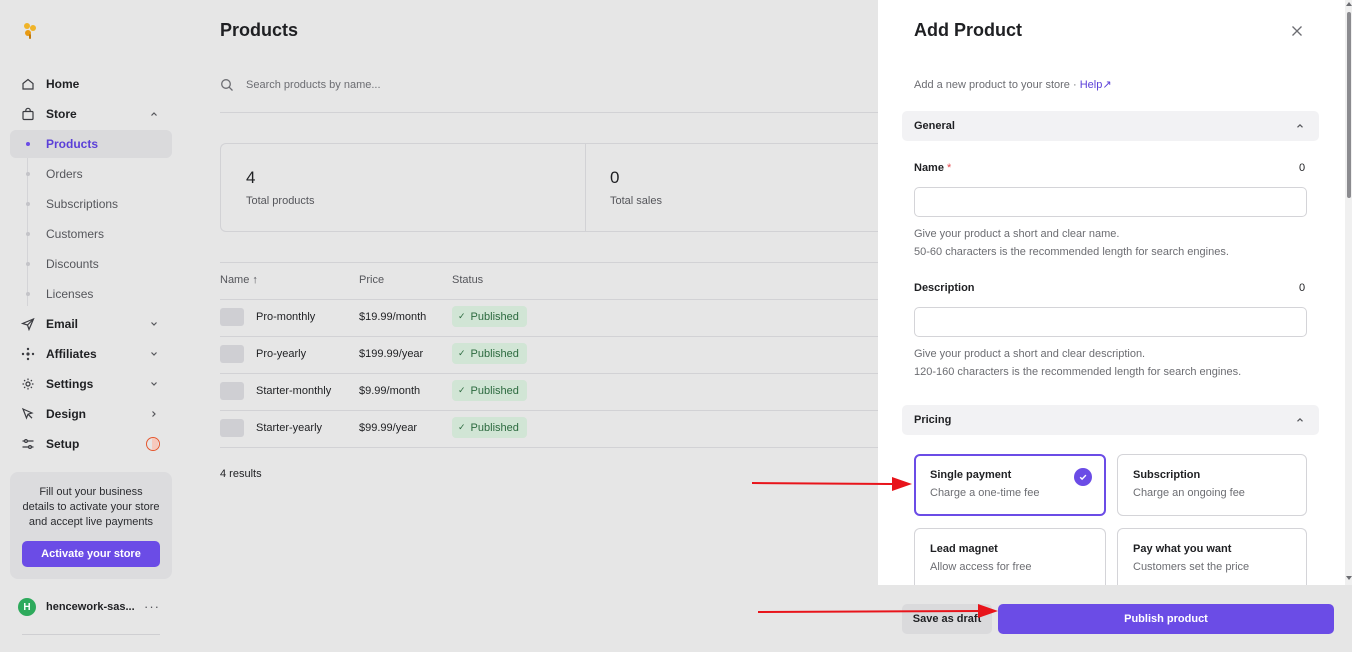 Image resolution: width=1352 pixels, height=652 pixels. What do you see at coordinates (1110, 420) in the screenshot?
I see `section-pricing-header: Pricing` at bounding box center [1110, 420].